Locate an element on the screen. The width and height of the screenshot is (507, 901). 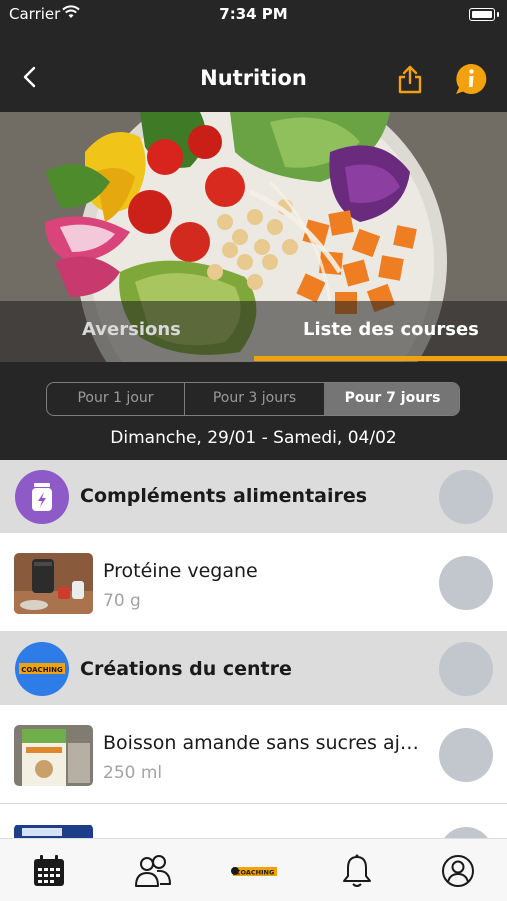
period-option-1-day: Pour 1 jour is located at coordinates (116, 399).